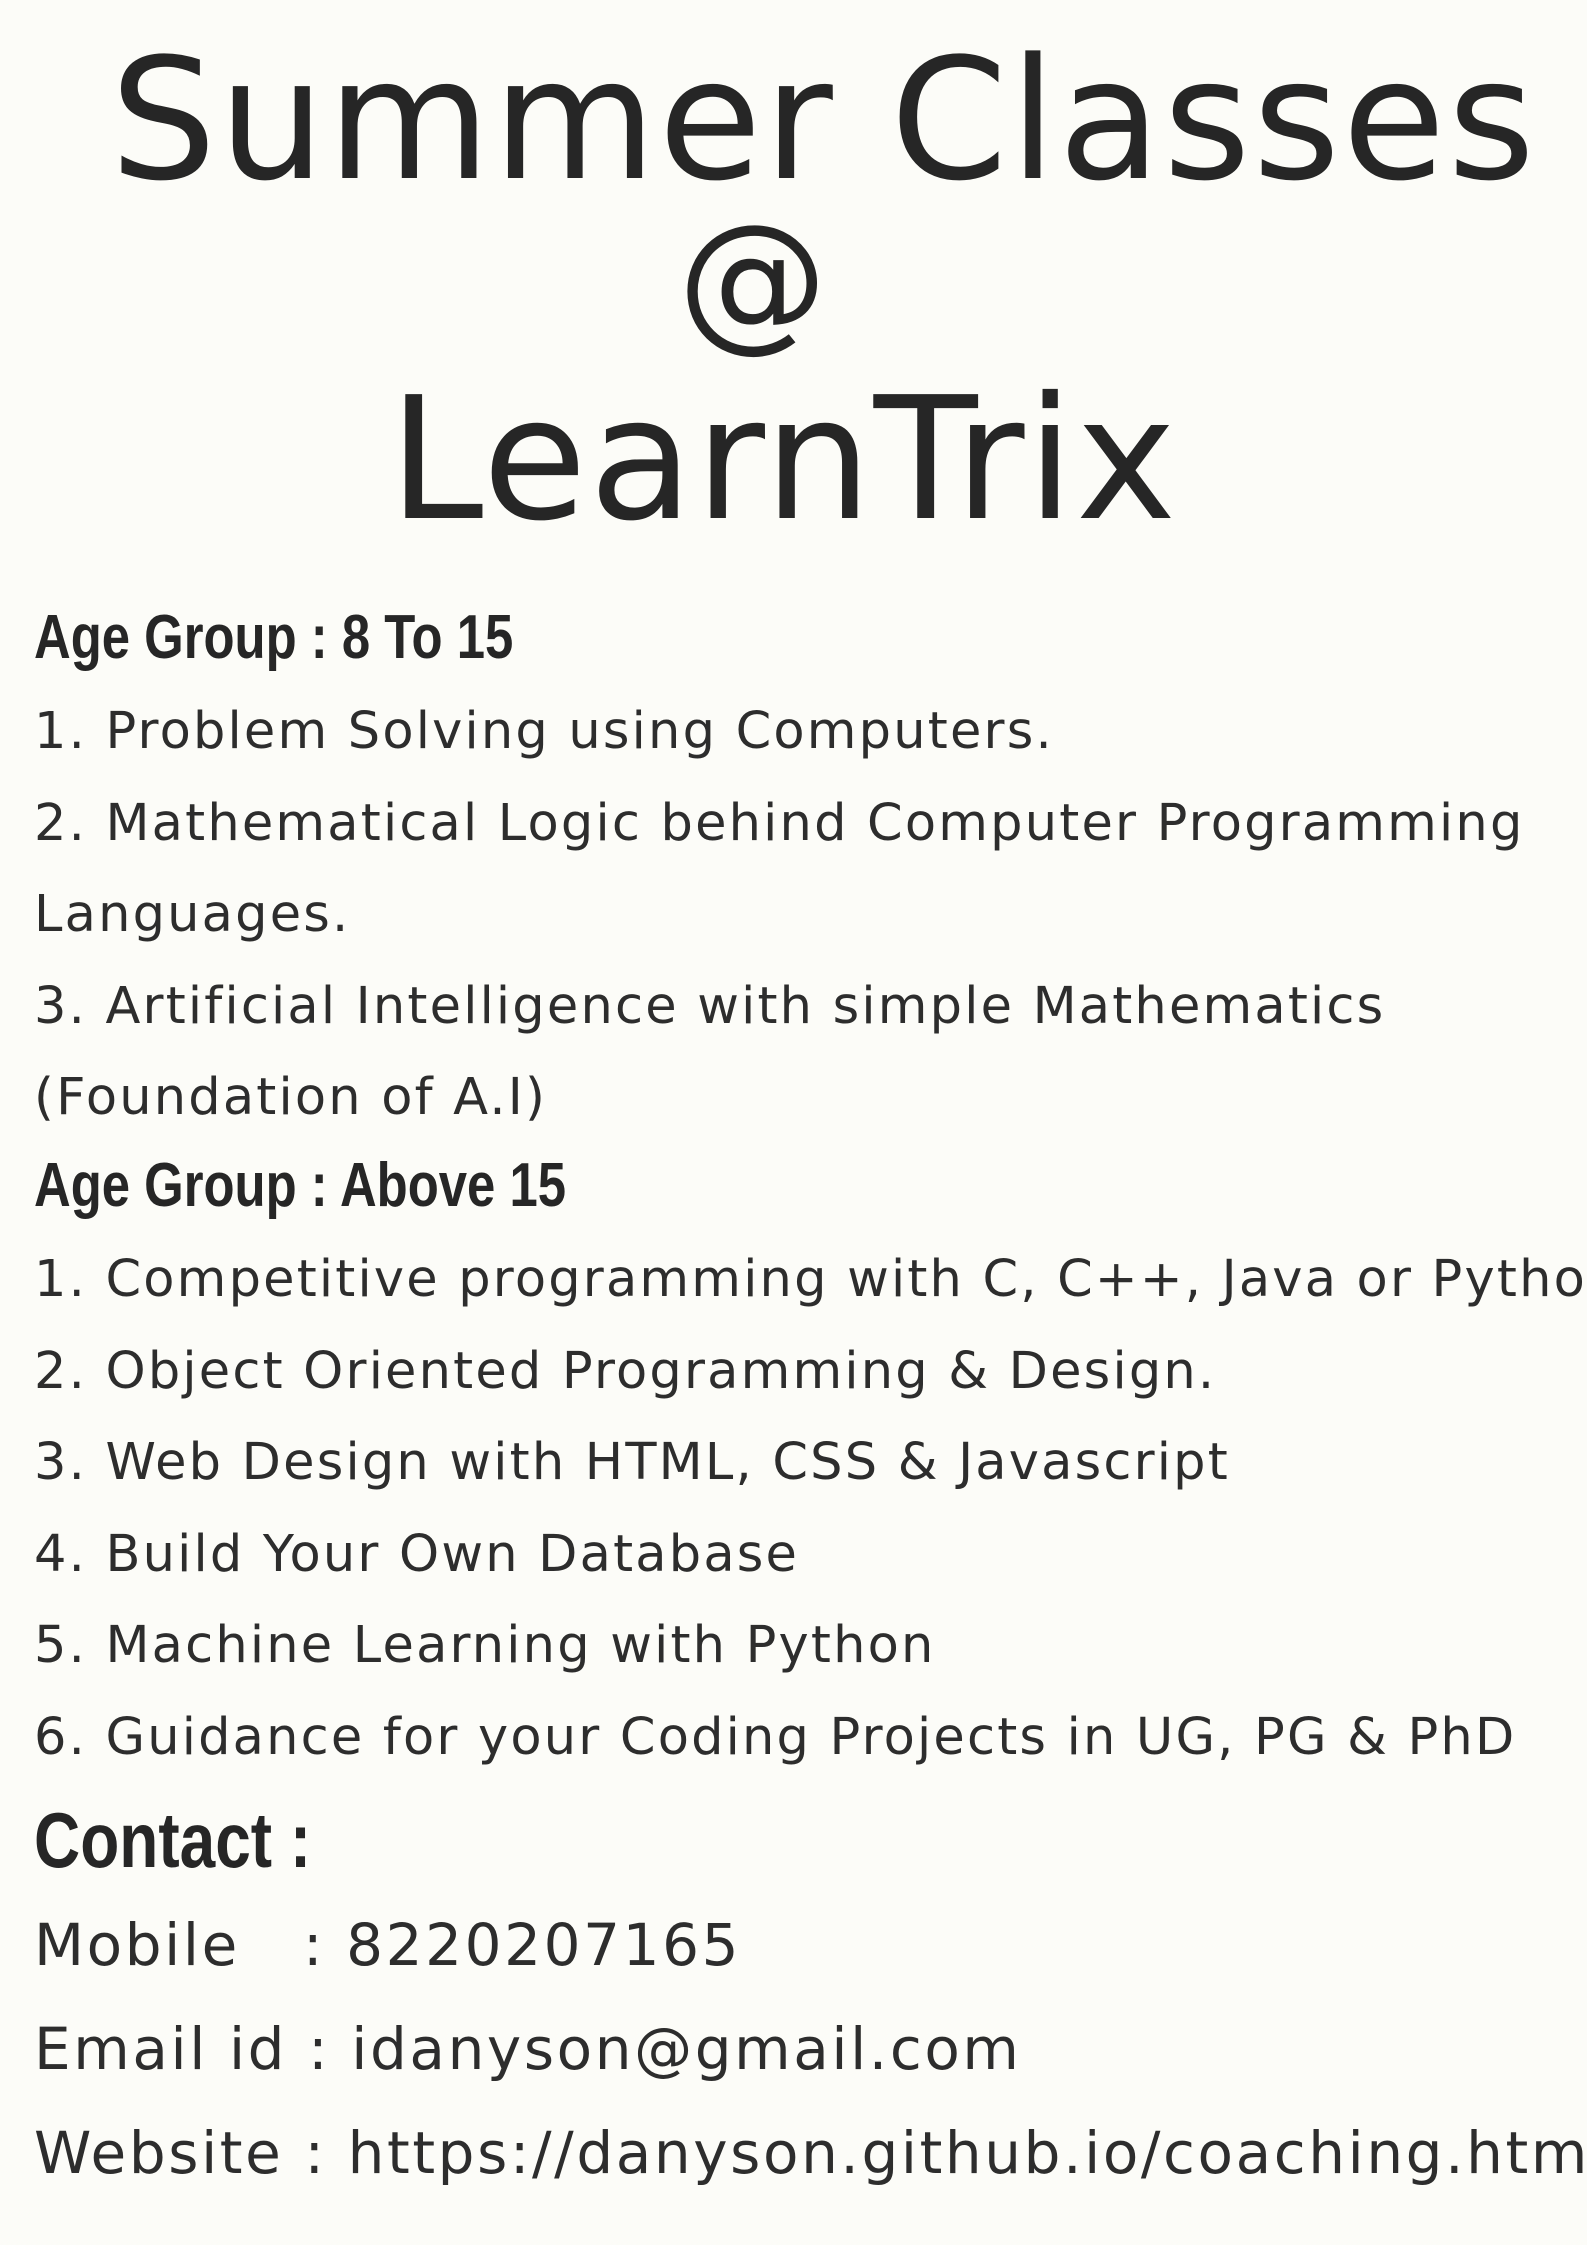  I want to click on title-line-learntrix: LearnTrix, so click(783, 460).